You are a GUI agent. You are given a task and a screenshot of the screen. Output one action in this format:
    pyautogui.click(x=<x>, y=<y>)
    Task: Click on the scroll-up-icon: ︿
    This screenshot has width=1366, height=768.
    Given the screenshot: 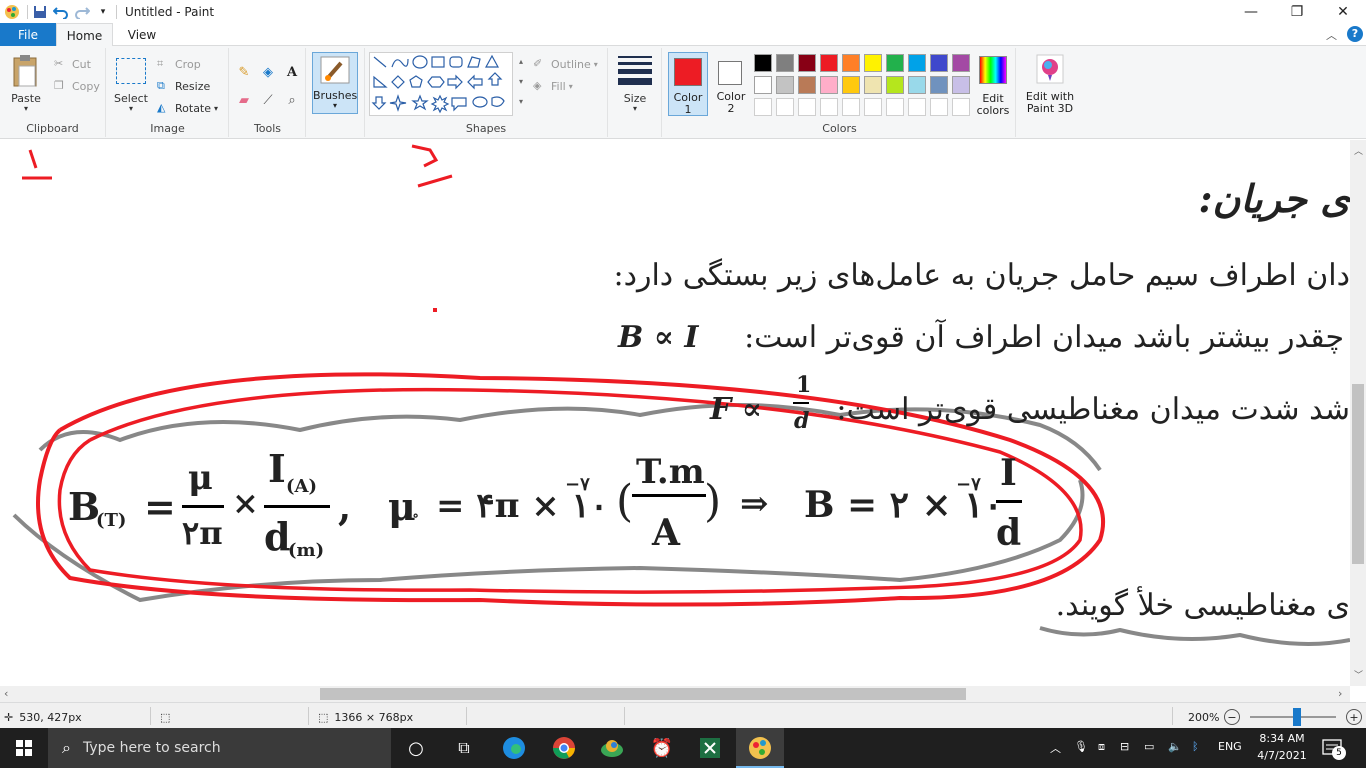 What is the action you would take?
    pyautogui.click(x=1358, y=150)
    